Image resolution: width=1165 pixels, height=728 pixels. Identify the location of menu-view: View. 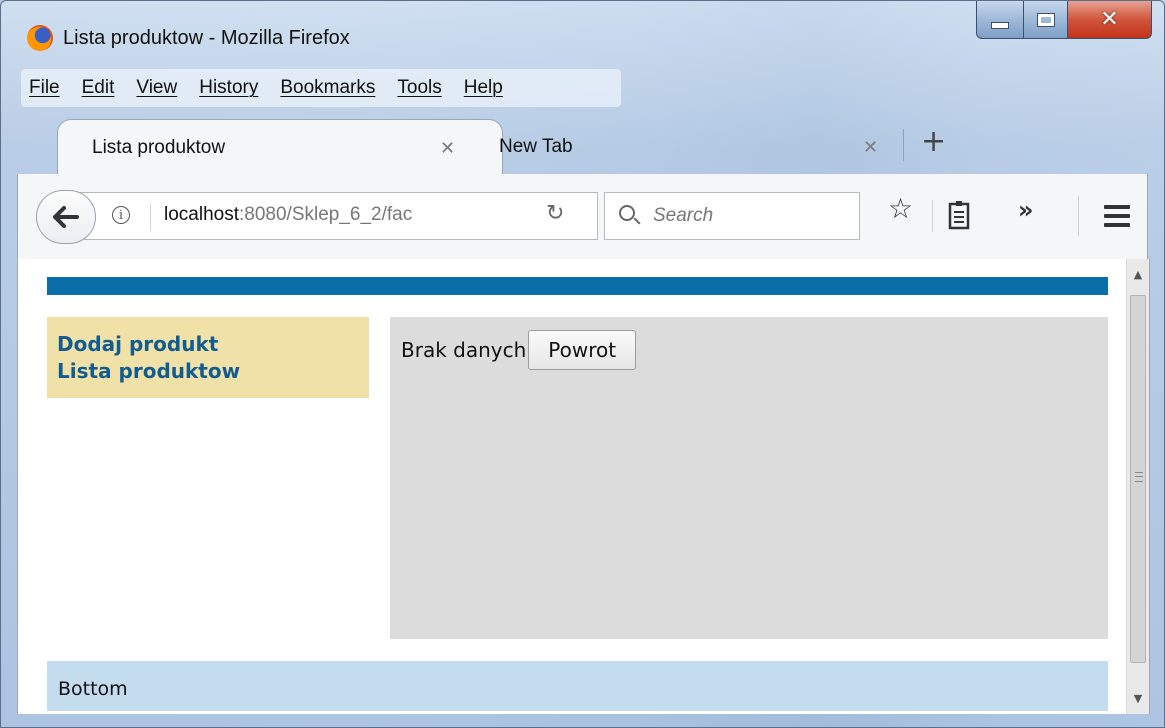
(156, 88).